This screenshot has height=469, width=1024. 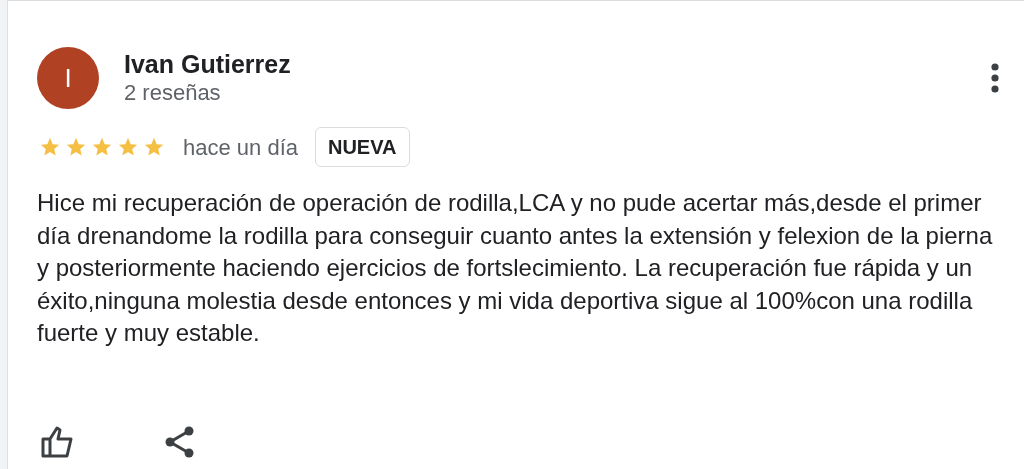 What do you see at coordinates (68, 78) in the screenshot?
I see `avatar: I` at bounding box center [68, 78].